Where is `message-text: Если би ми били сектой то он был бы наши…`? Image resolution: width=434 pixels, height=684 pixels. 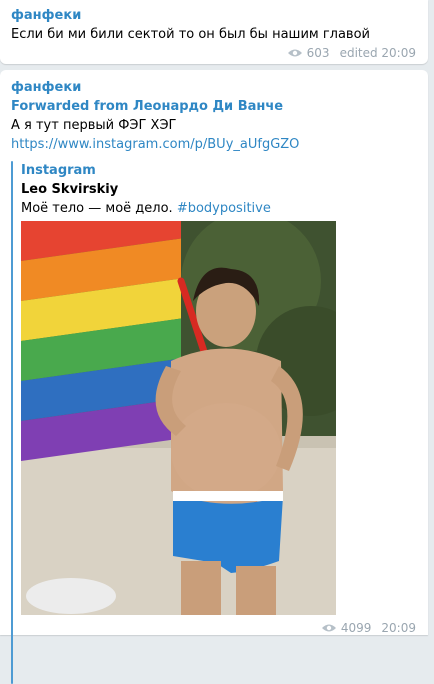 message-text: Если би ми били сектой то он был бы наши… is located at coordinates (190, 34).